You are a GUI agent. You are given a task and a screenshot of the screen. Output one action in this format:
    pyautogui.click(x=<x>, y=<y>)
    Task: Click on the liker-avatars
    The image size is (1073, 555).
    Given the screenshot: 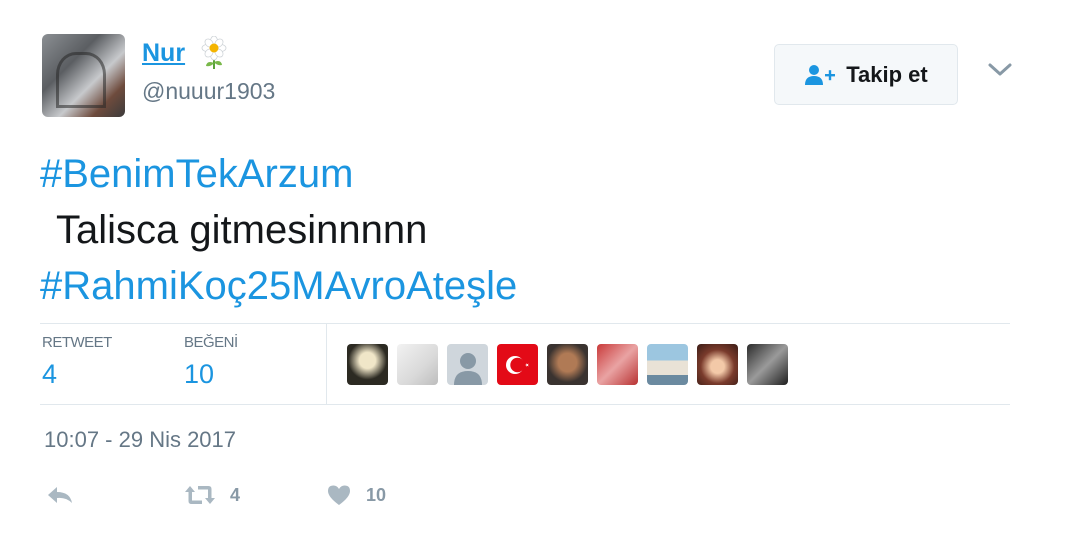 What is the action you would take?
    pyautogui.click(x=567, y=364)
    